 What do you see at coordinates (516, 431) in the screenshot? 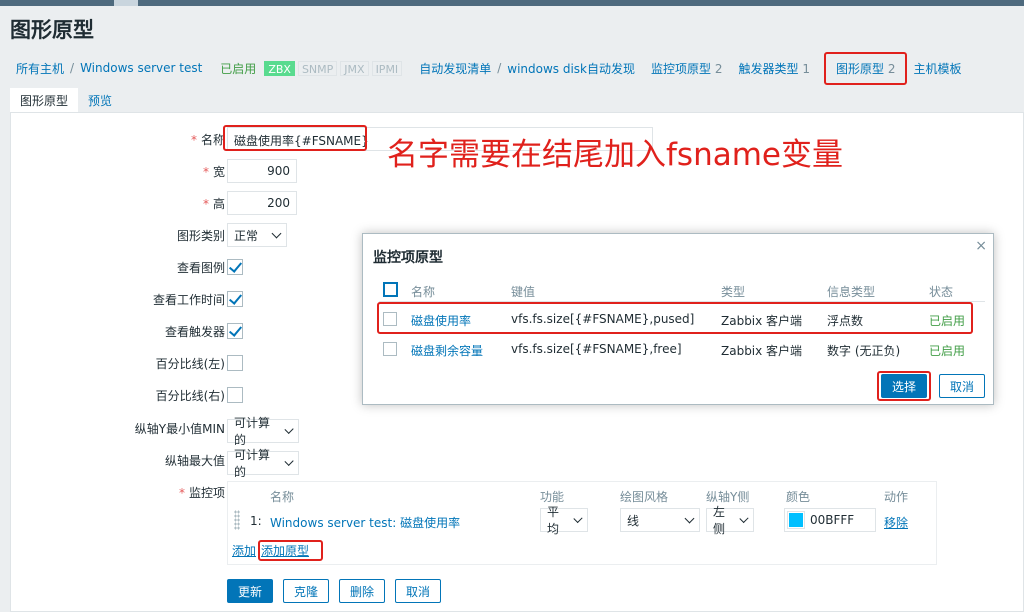
I see `ymin-row: 纵轴Y最小值MIN 可计算的` at bounding box center [516, 431].